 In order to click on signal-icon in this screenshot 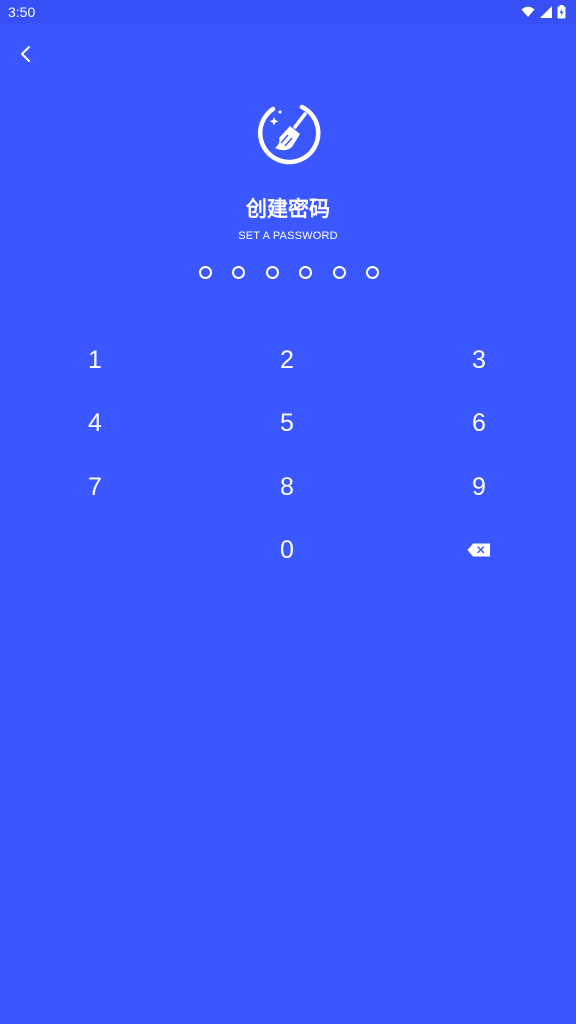, I will do `click(546, 12)`.